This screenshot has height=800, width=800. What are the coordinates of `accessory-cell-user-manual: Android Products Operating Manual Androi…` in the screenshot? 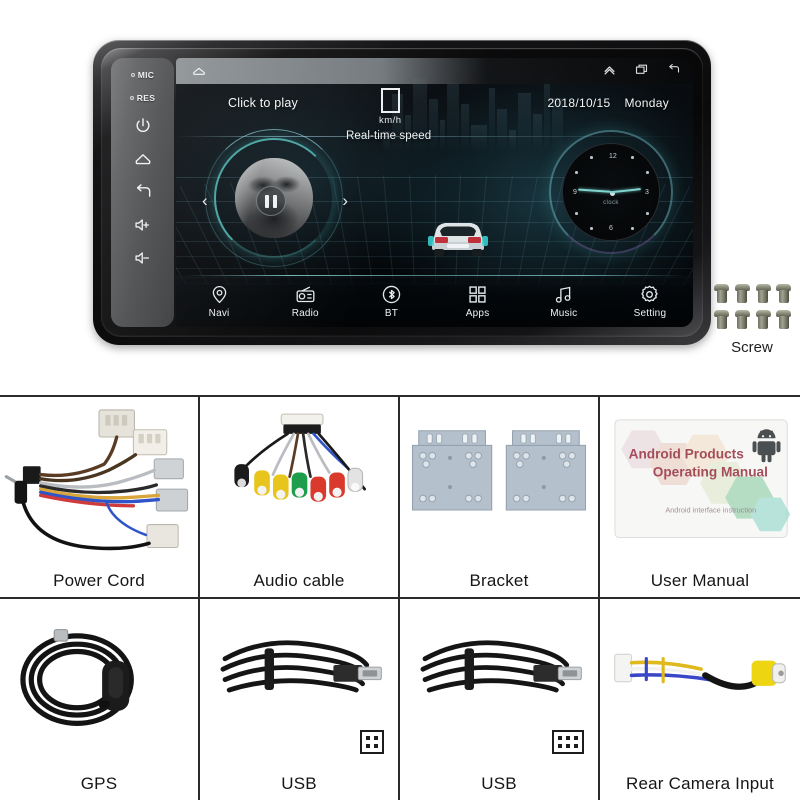 It's located at (700, 498).